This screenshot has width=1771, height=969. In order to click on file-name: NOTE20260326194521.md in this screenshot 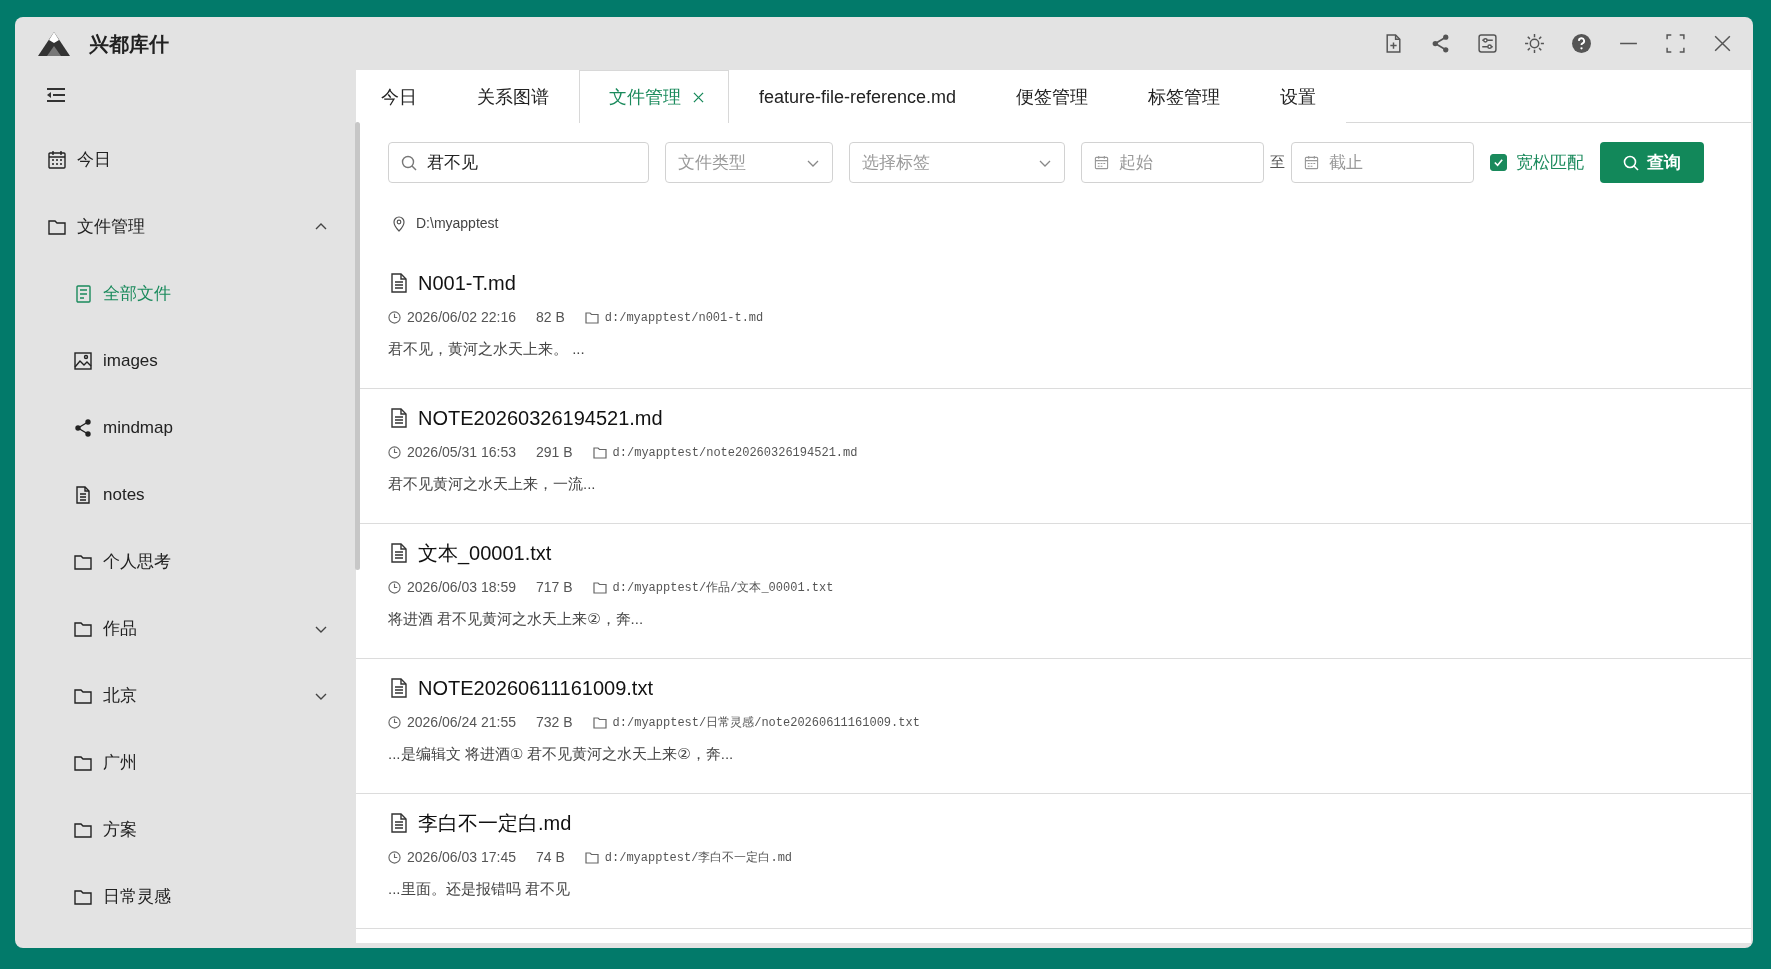, I will do `click(540, 418)`.